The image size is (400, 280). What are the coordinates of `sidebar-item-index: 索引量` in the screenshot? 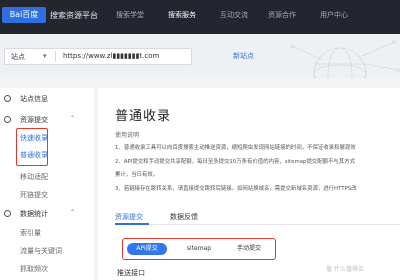 It's located at (30, 233).